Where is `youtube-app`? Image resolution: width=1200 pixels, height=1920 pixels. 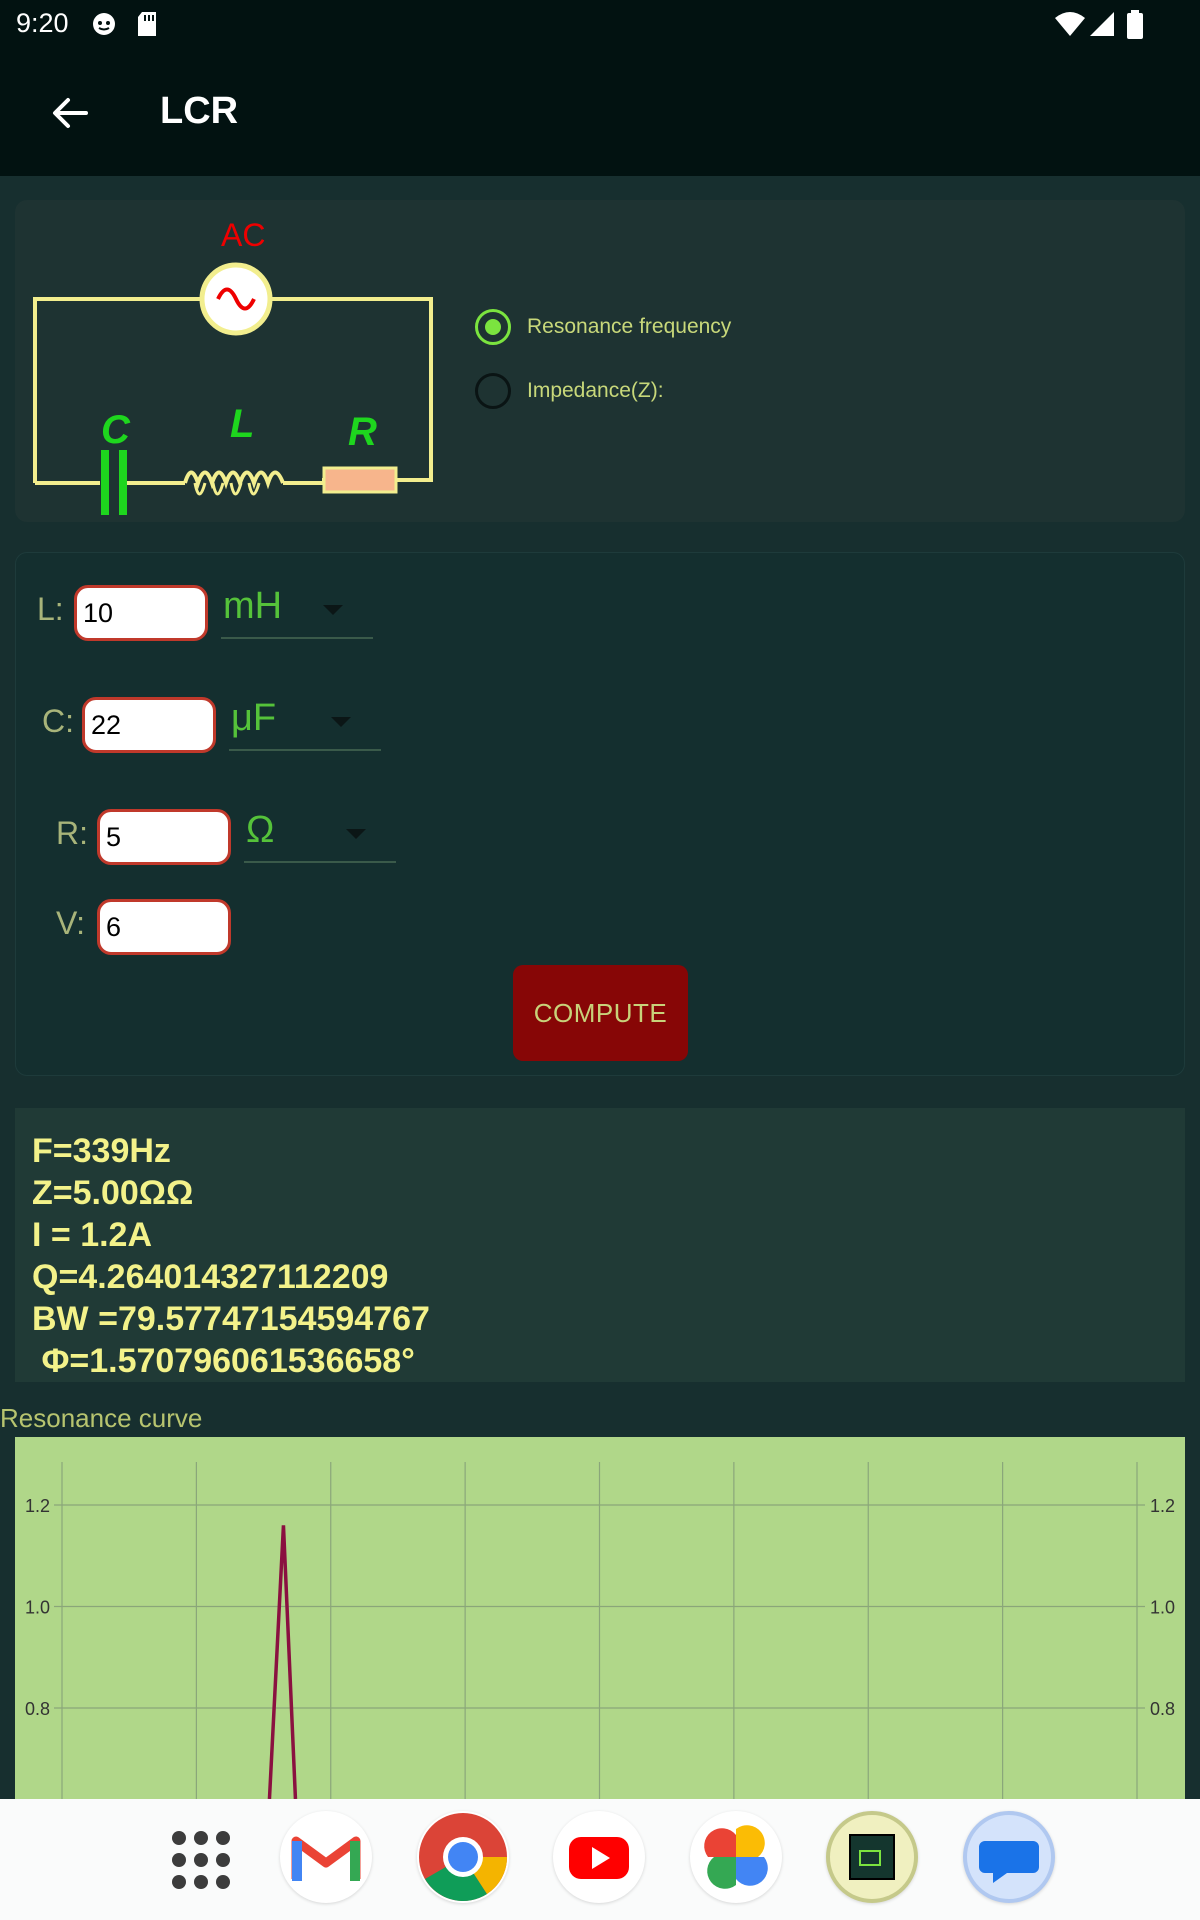
youtube-app is located at coordinates (599, 1857).